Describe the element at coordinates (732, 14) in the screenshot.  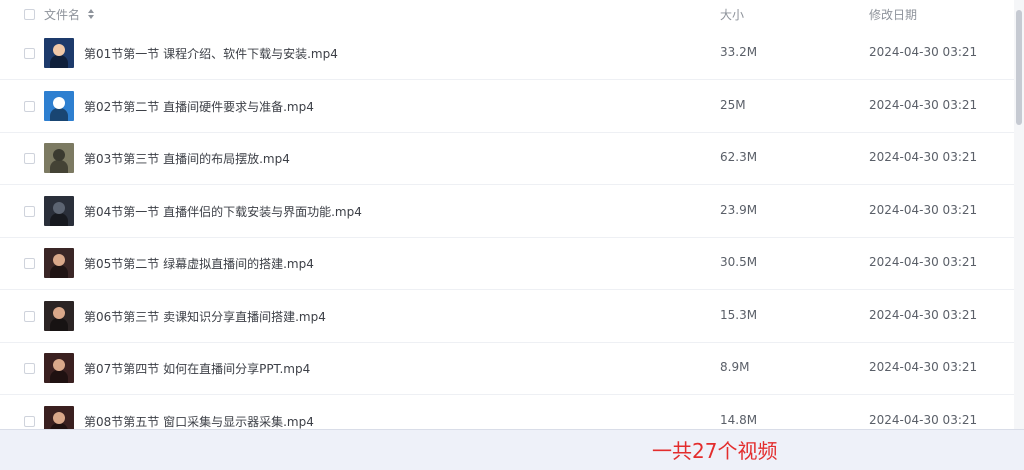
I see `column-header-size: 大小` at that location.